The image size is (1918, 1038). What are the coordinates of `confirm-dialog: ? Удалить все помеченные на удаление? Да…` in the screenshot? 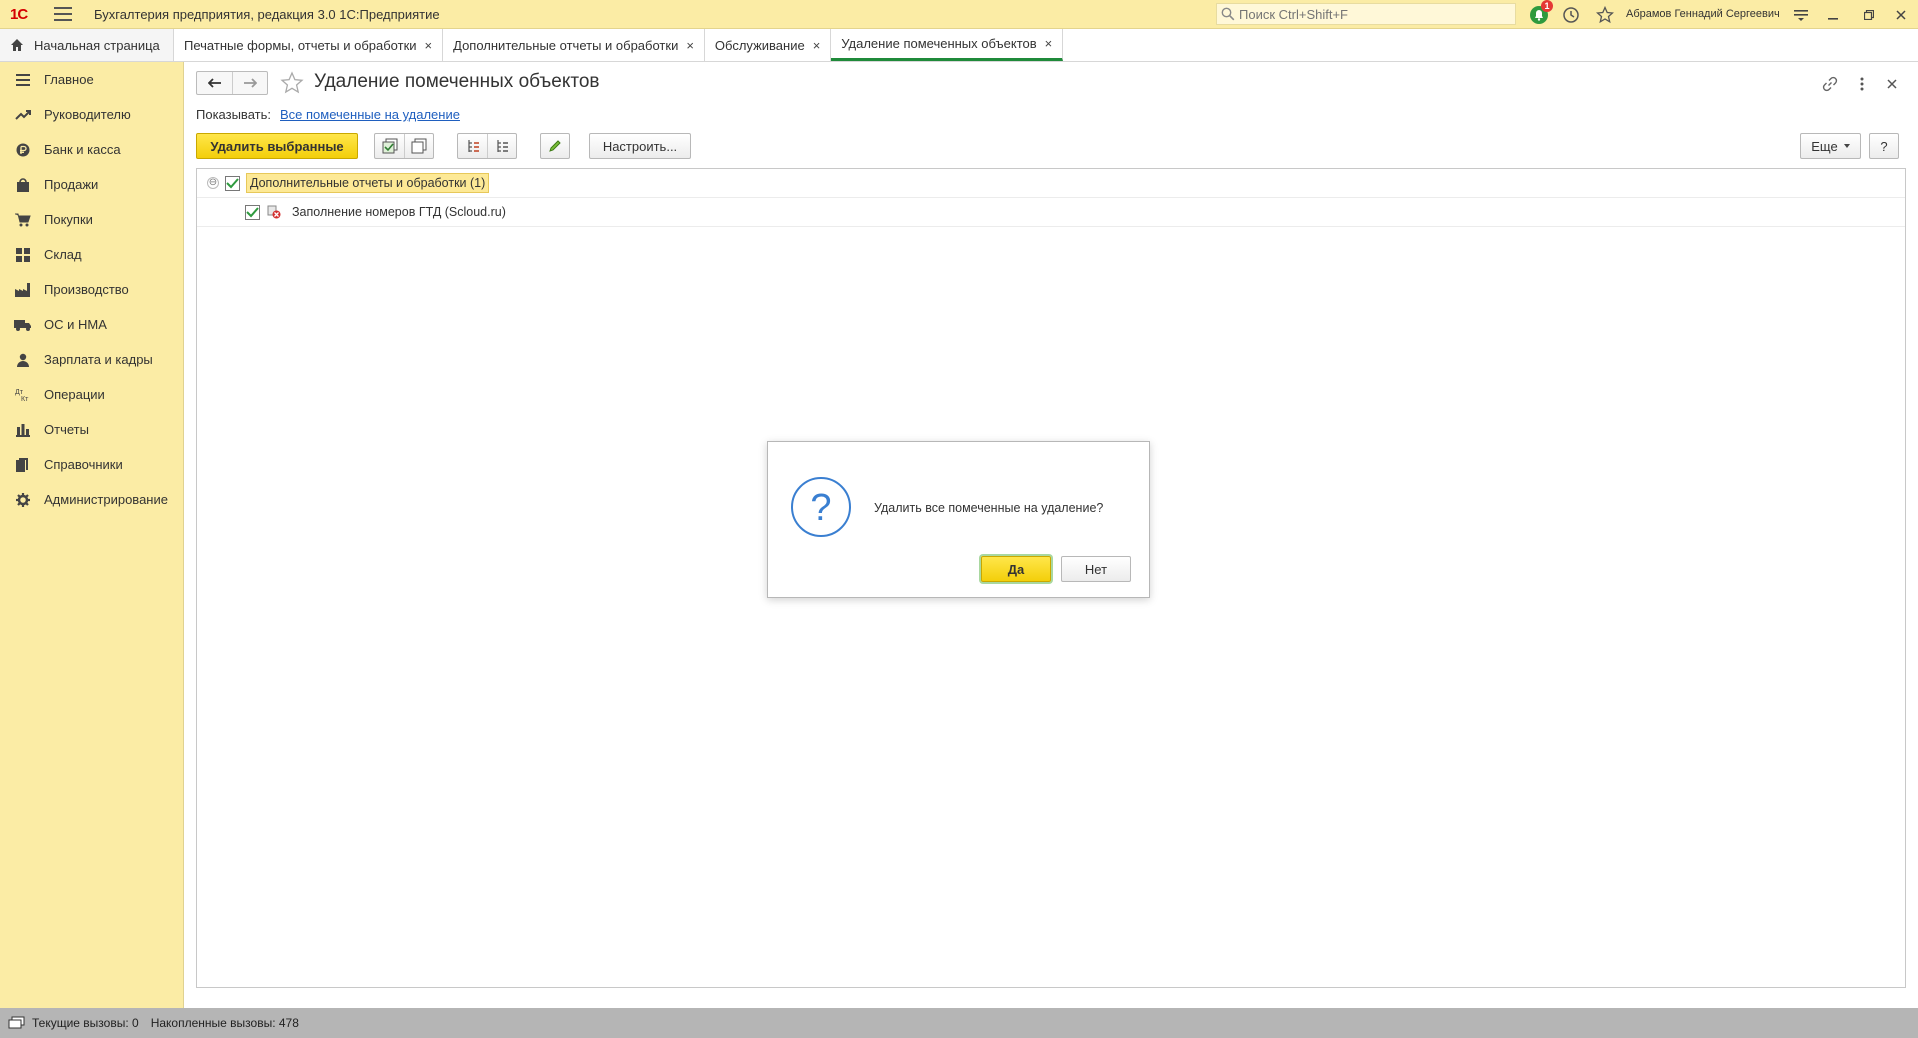 It's located at (958, 519).